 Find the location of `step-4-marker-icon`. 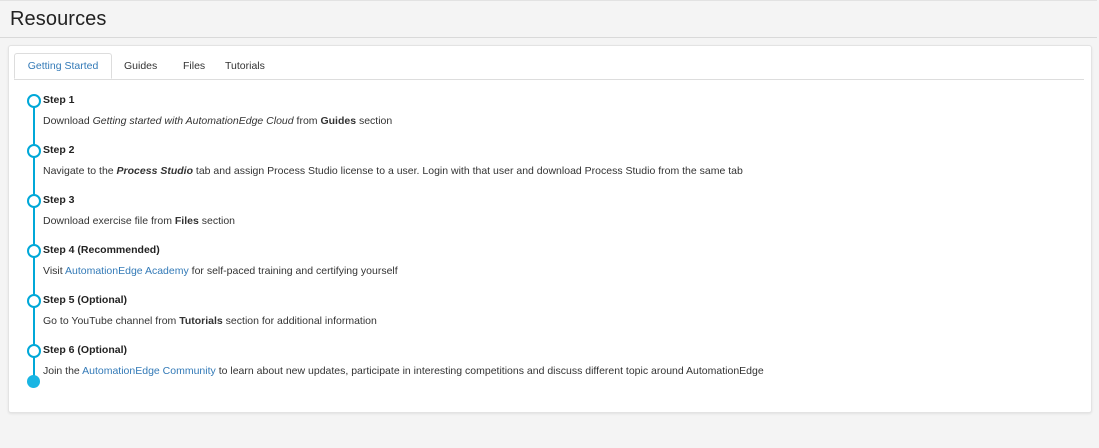

step-4-marker-icon is located at coordinates (34, 251).